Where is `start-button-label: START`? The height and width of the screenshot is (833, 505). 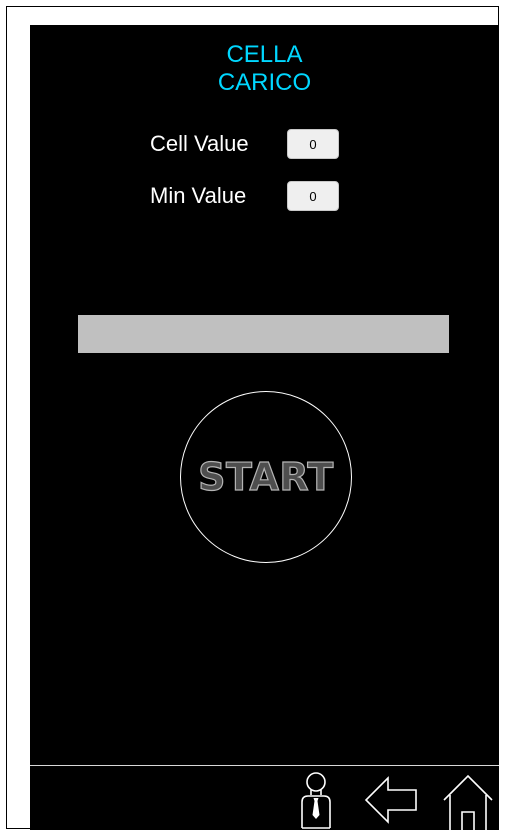 start-button-label: START is located at coordinates (266, 476).